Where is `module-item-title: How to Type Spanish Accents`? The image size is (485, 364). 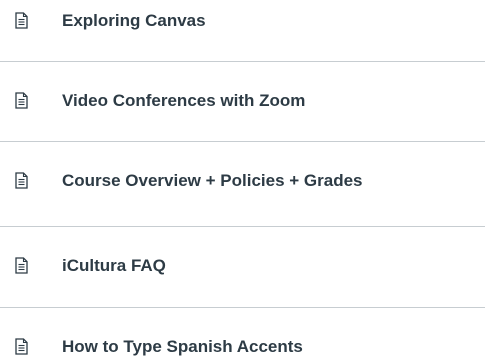
module-item-title: How to Type Spanish Accents is located at coordinates (182, 347).